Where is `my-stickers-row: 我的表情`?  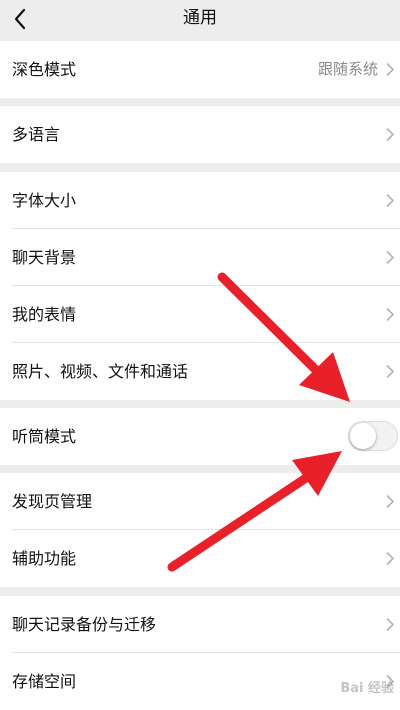 my-stickers-row: 我的表情 is located at coordinates (200, 314).